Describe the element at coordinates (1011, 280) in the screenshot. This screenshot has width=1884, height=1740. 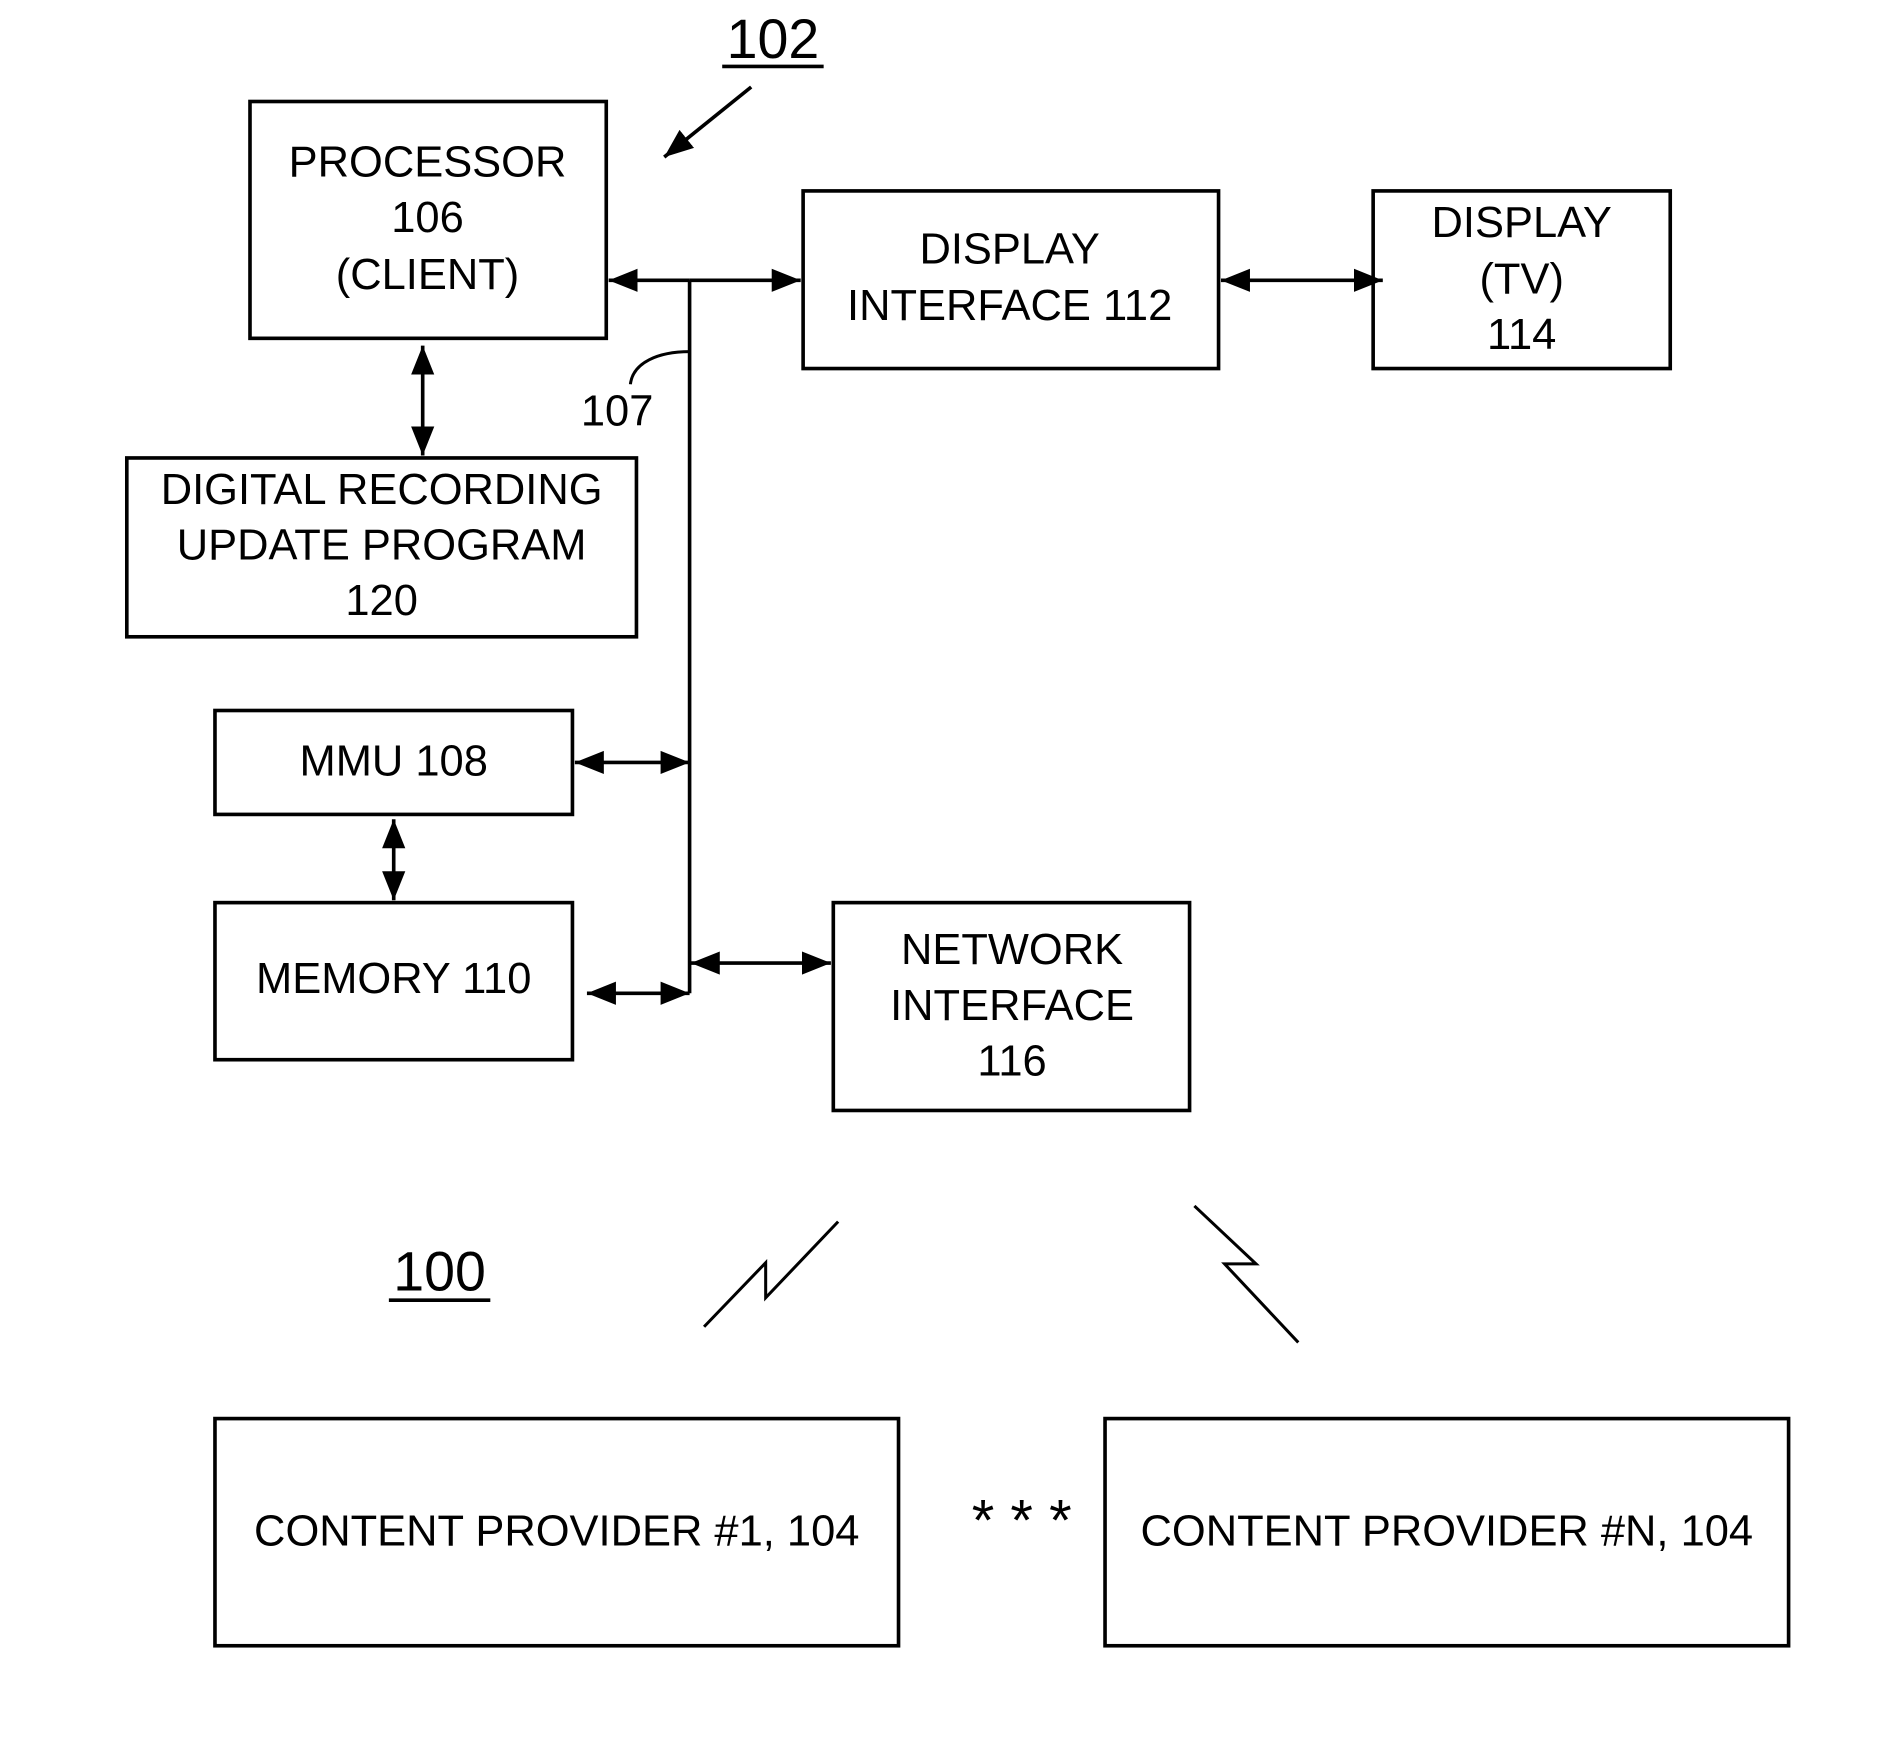
I see `display-interface-block: DISPLAY INTERFACE 112` at that location.